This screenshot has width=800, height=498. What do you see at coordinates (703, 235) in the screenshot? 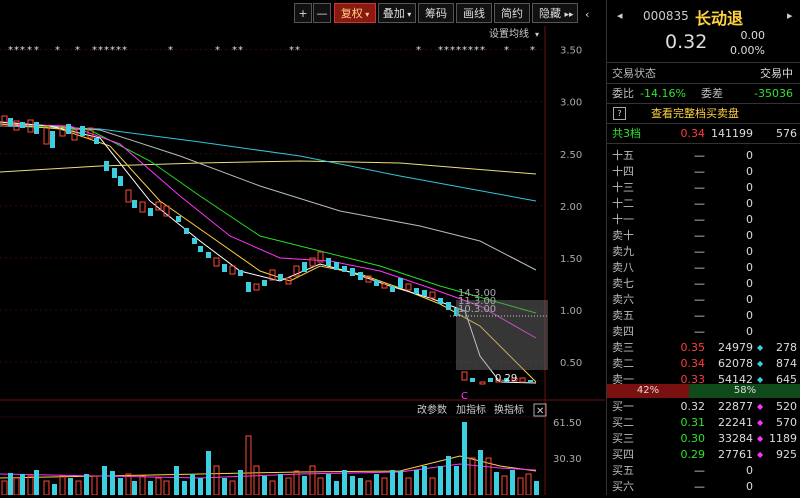
I see `sell-row: 卖十 —0` at bounding box center [703, 235].